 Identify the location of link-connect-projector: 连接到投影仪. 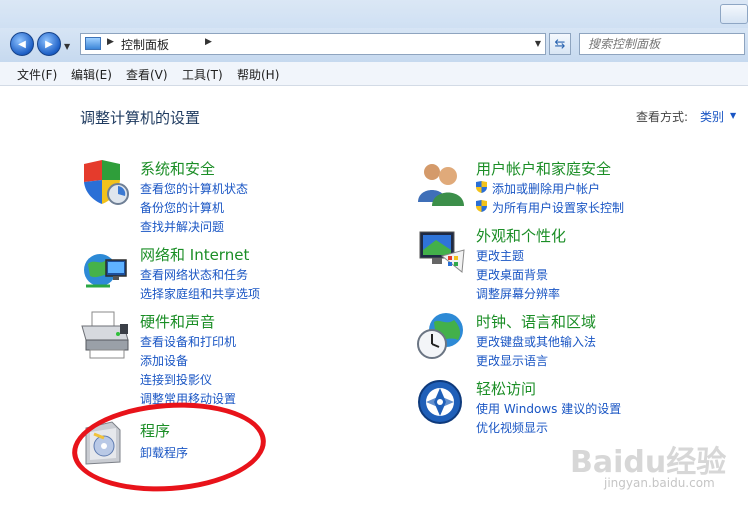
(176, 379).